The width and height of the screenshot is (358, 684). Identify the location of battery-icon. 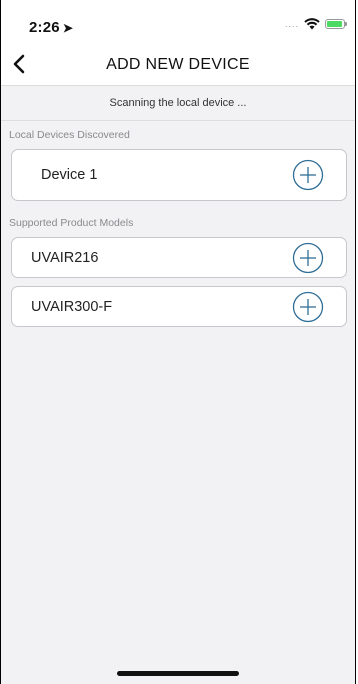
(336, 24).